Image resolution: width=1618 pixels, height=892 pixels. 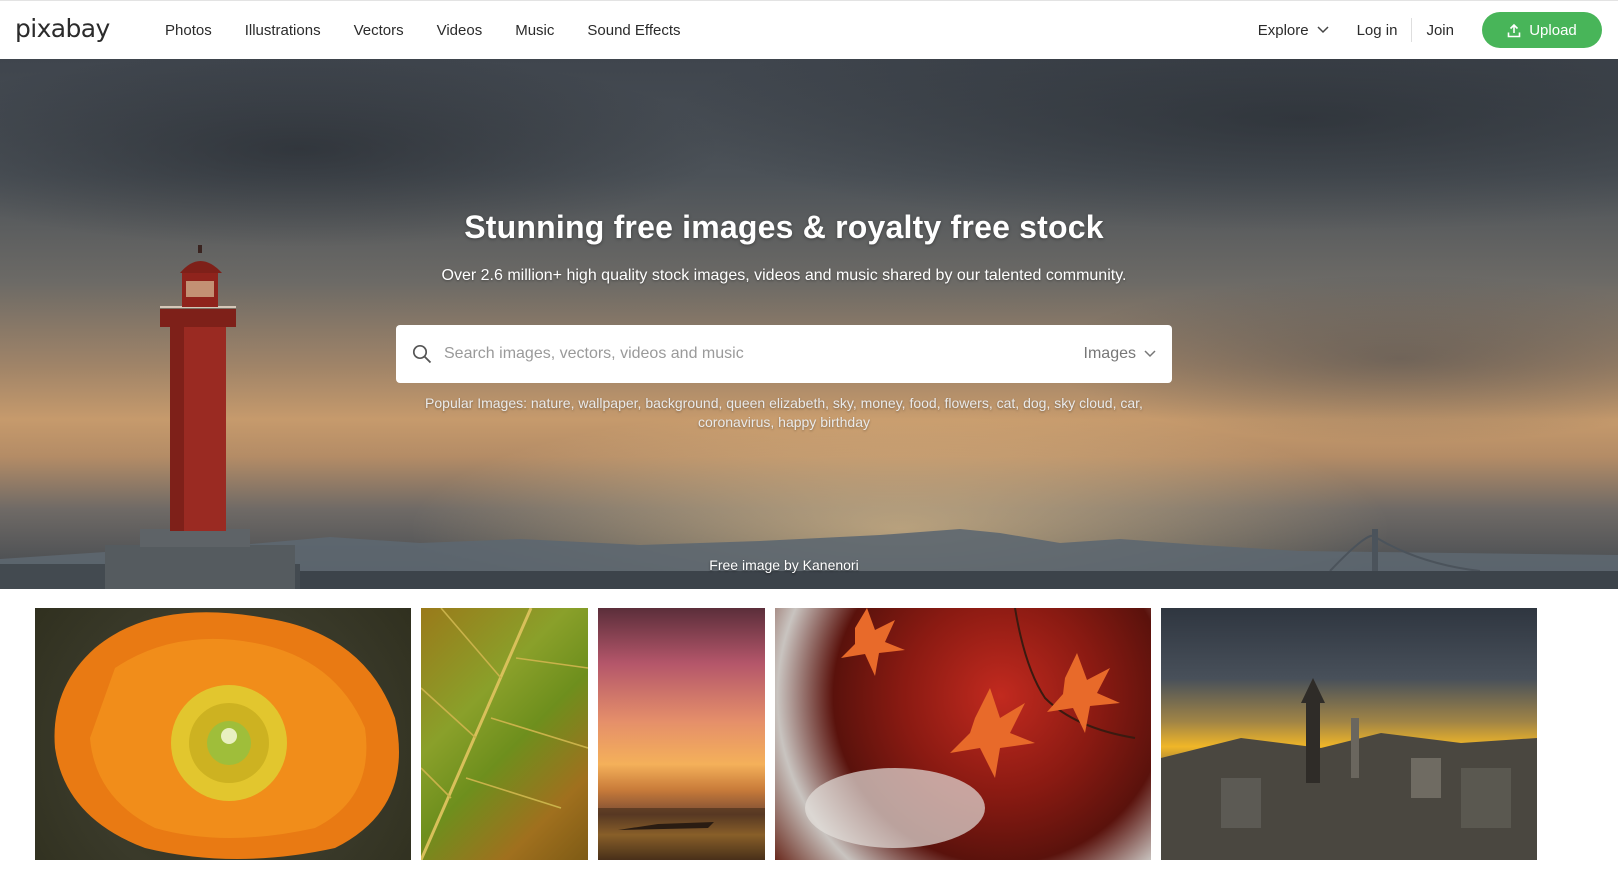 I want to click on upload-label: Upload, so click(x=1553, y=30).